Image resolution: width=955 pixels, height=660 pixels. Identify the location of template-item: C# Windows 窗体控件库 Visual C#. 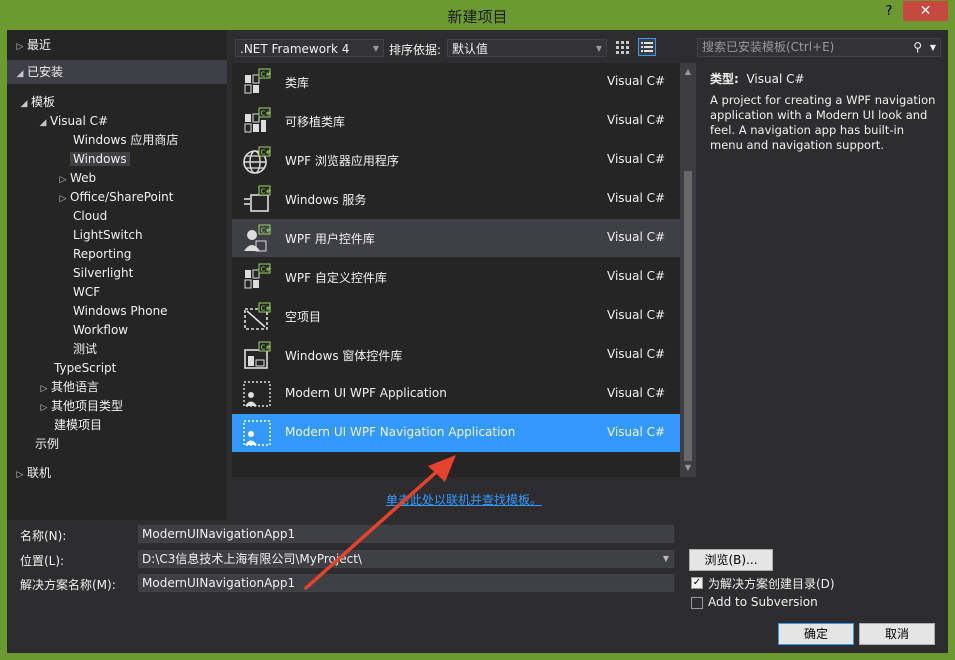
(456, 355).